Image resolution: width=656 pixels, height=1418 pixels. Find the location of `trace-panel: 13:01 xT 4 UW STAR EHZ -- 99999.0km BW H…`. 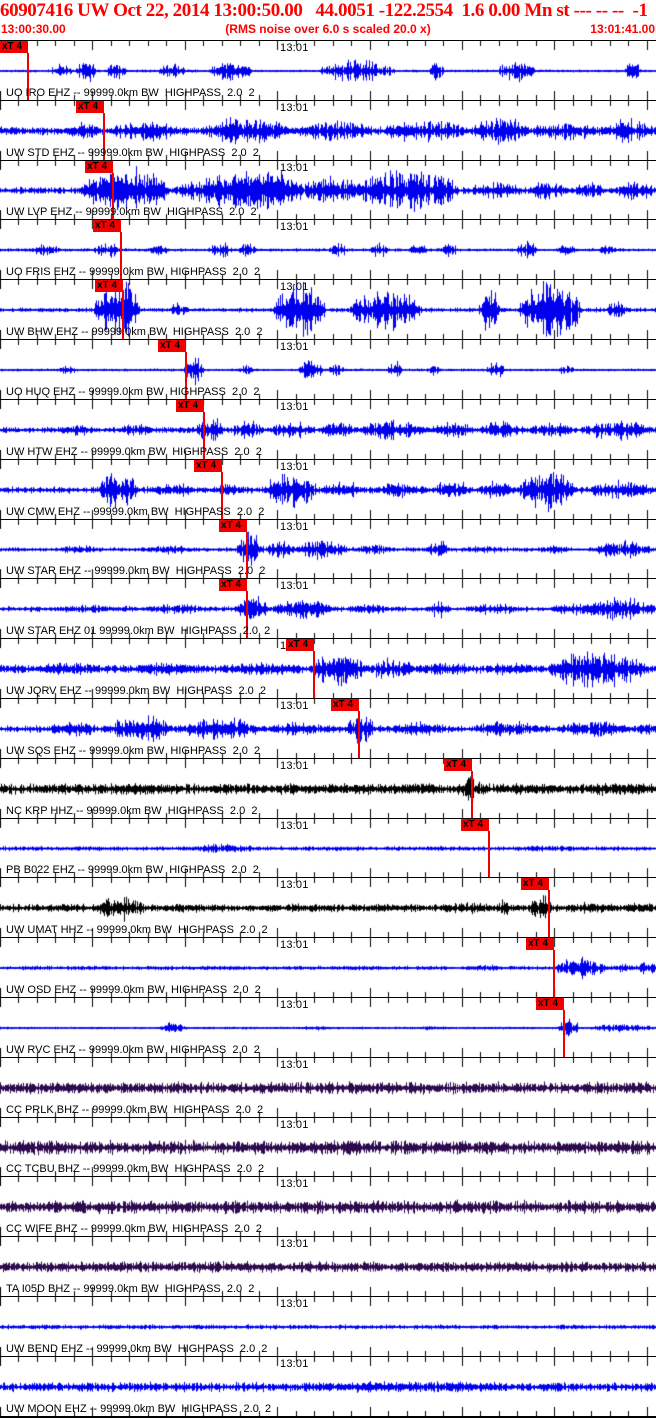

trace-panel: 13:01 xT 4 UW STAR EHZ -- 99999.0km BW H… is located at coordinates (328, 548).